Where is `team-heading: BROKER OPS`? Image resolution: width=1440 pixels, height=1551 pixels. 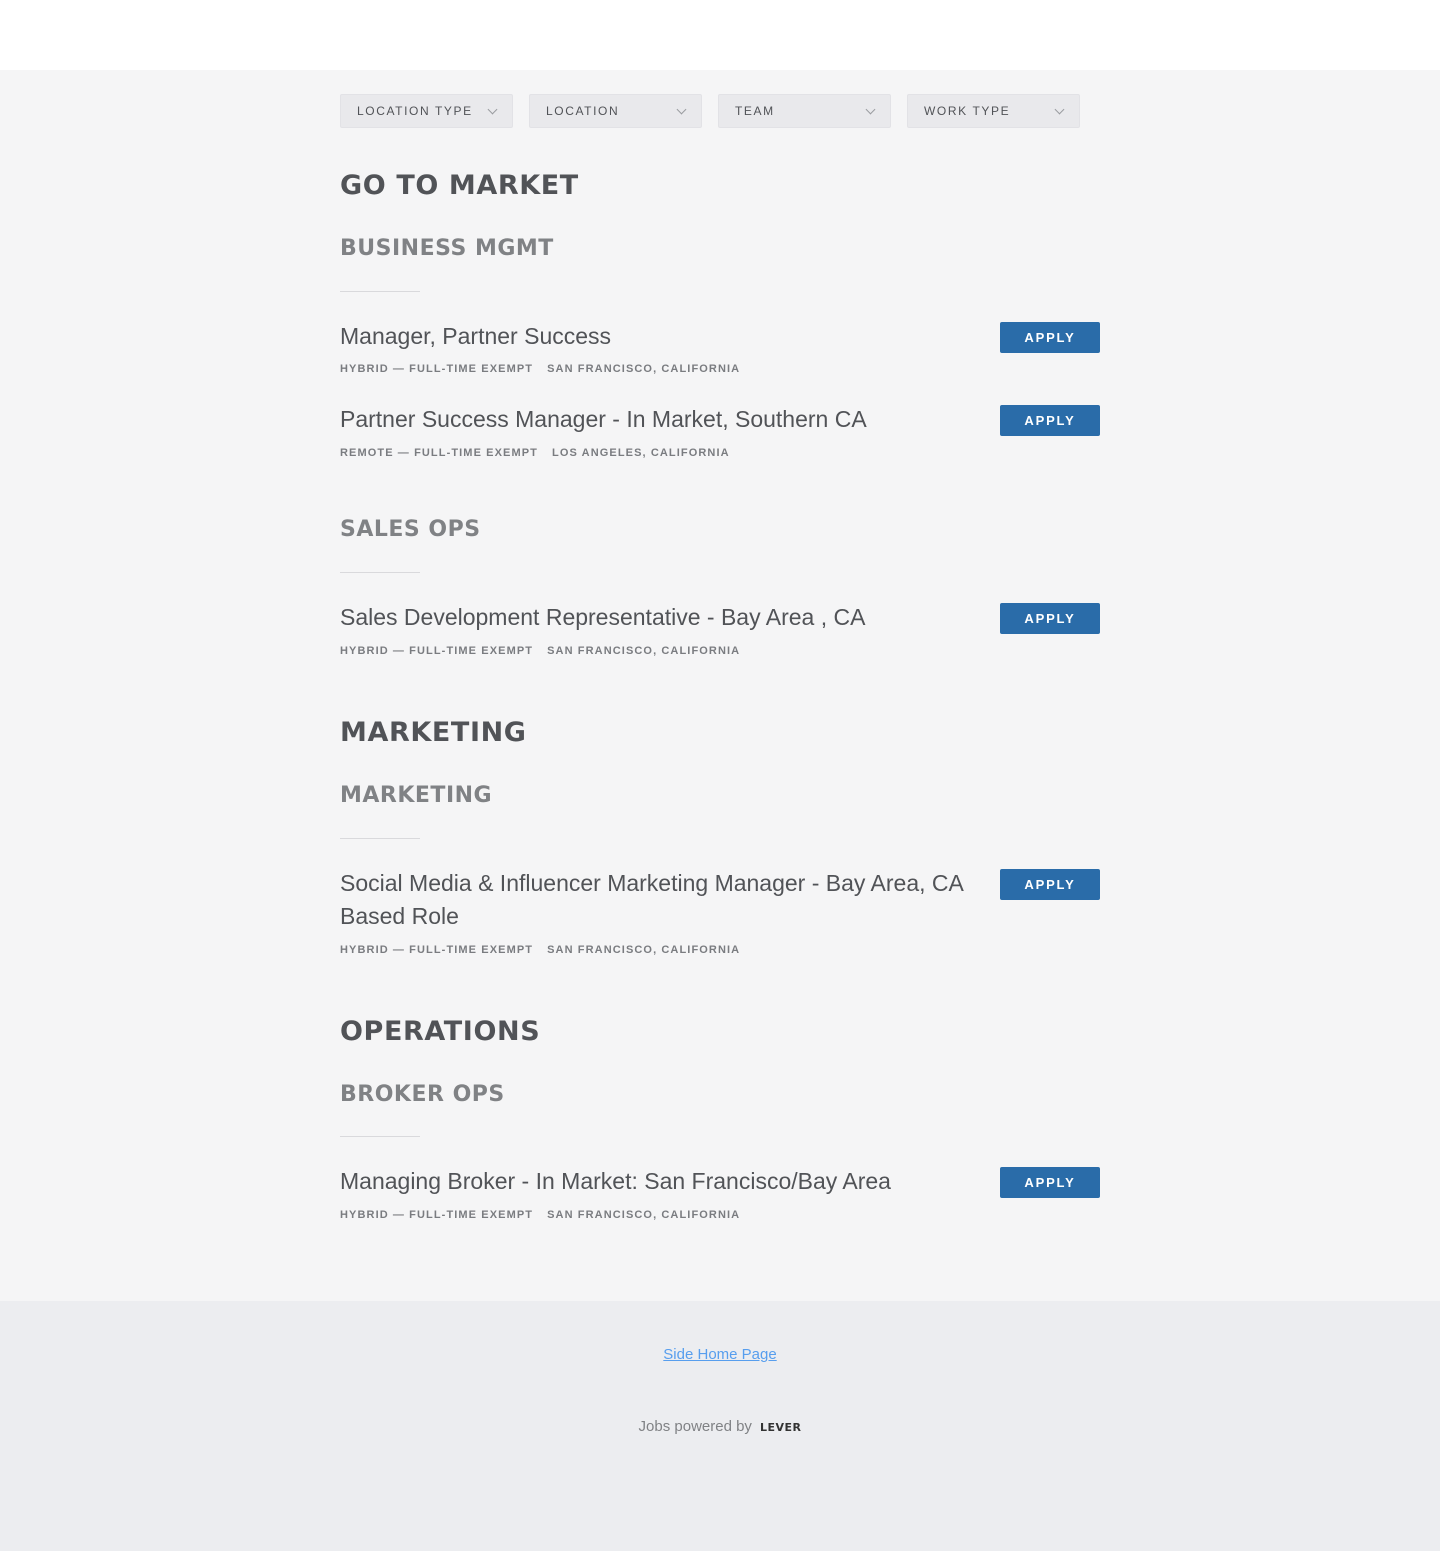 team-heading: BROKER OPS is located at coordinates (422, 1094).